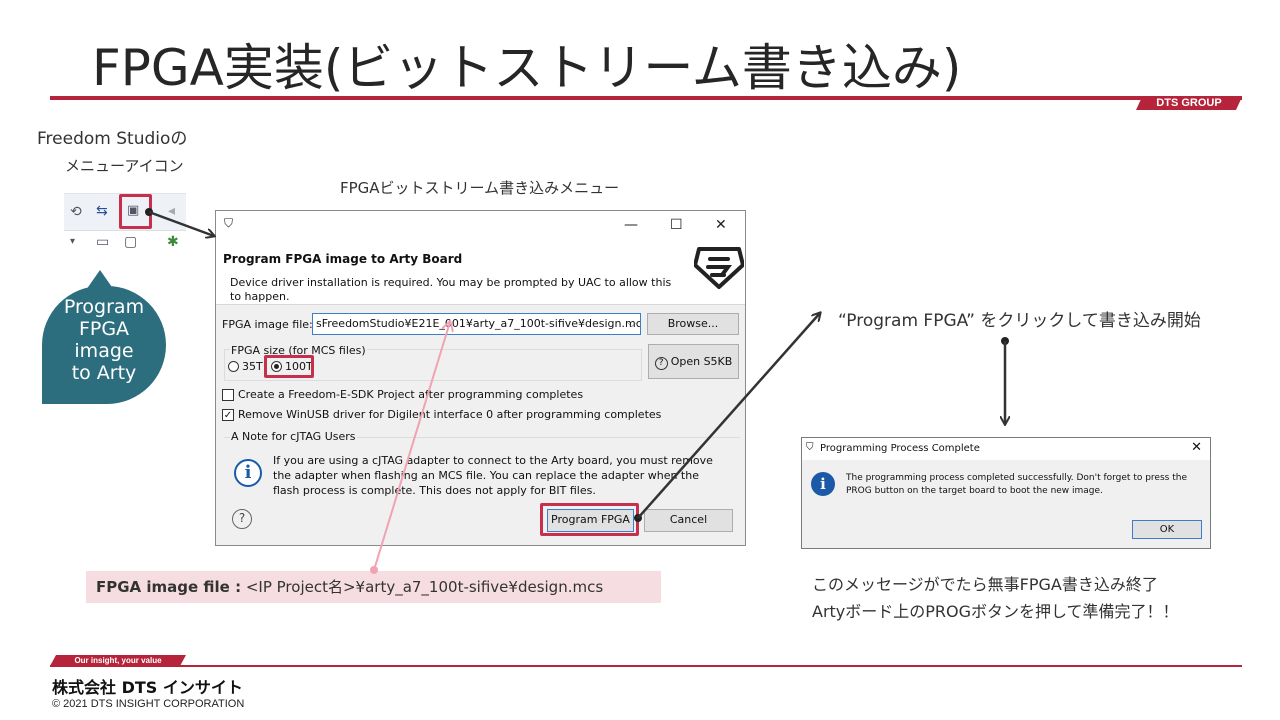 The height and width of the screenshot is (720, 1280). I want to click on arrow-annotation-to-message, so click(1005, 380).